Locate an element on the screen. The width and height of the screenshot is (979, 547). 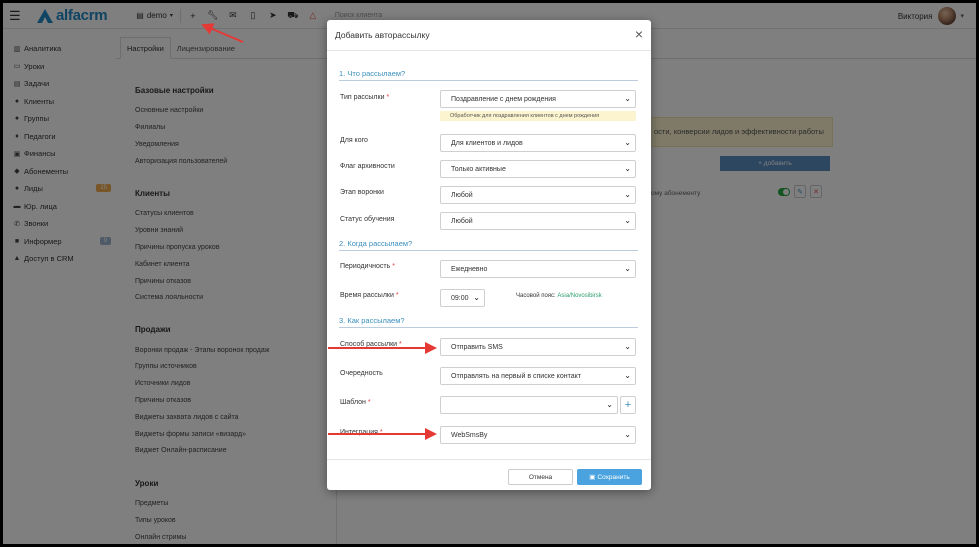
arrow-to-wrench-icon is located at coordinates (222, 33).